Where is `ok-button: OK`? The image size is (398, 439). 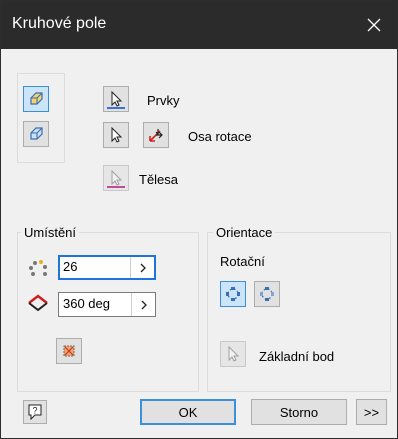 ok-button: OK is located at coordinates (188, 412).